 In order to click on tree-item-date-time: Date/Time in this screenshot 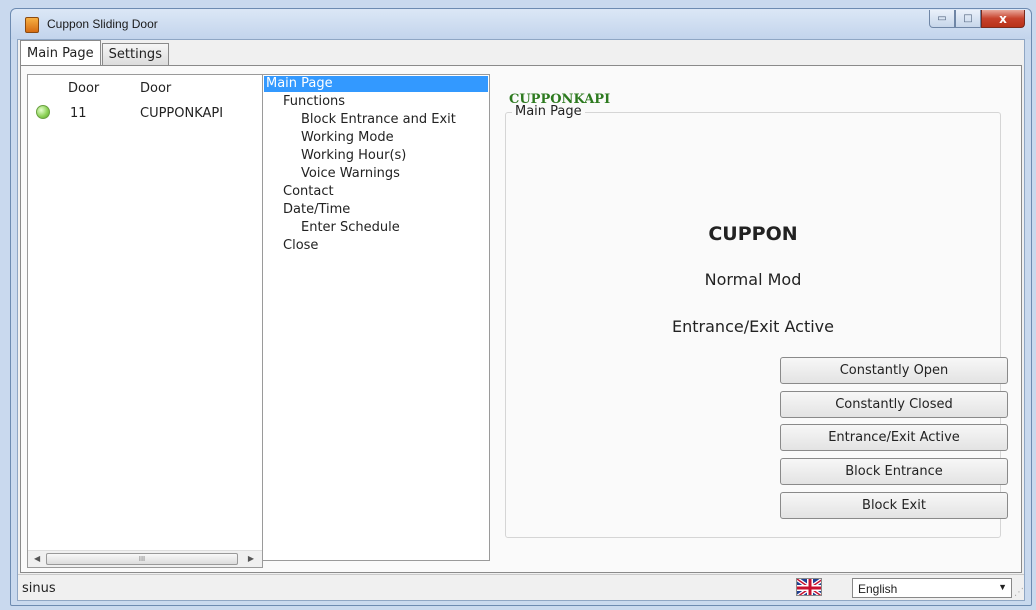, I will do `click(316, 210)`.